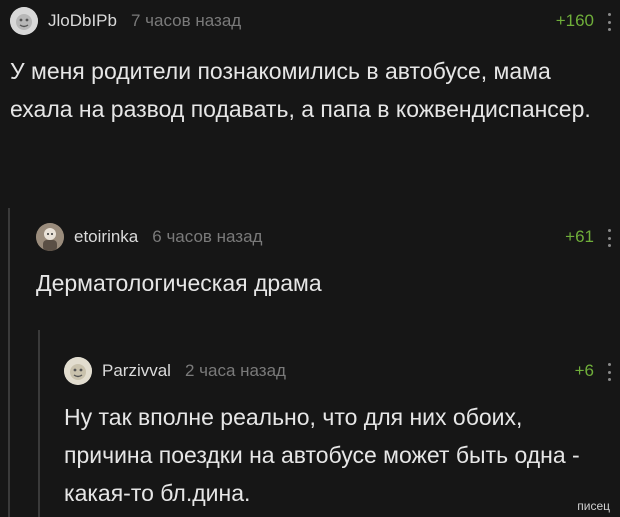 This screenshot has height=517, width=620. What do you see at coordinates (593, 506) in the screenshot?
I see `watermark: писец` at bounding box center [593, 506].